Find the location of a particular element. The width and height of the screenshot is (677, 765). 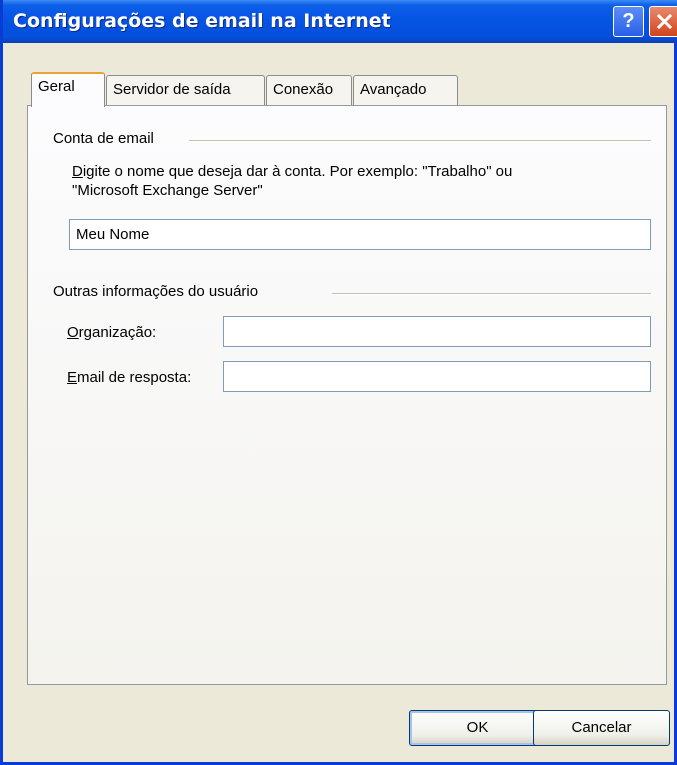

tab-conexao: Conexão is located at coordinates (309, 90).